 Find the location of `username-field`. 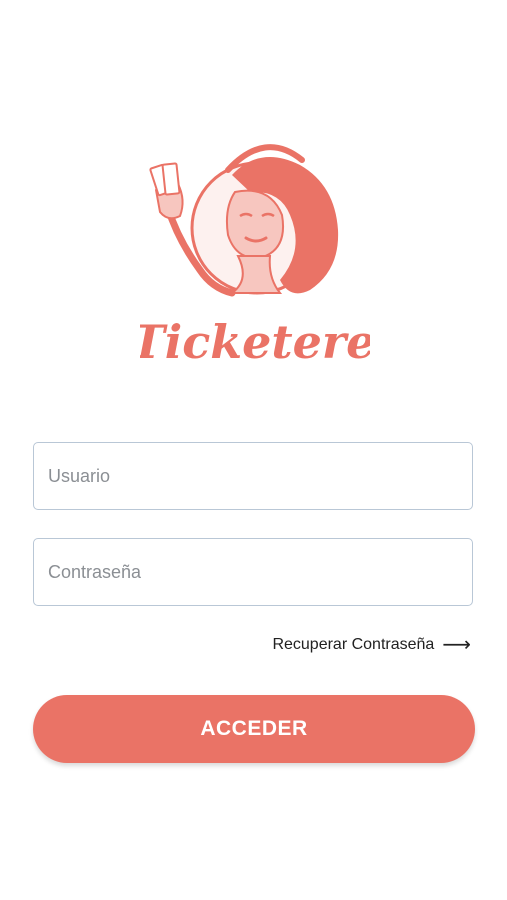

username-field is located at coordinates (253, 476).